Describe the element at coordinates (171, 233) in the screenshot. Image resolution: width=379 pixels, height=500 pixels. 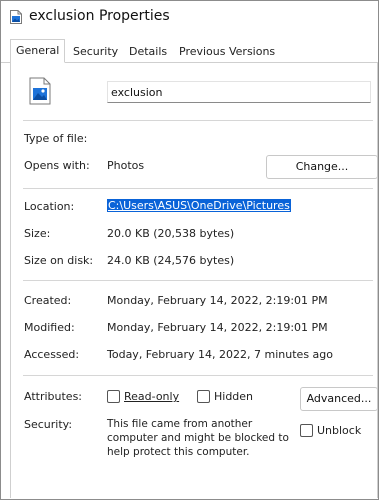
I see `size-value: 20.0 KB (20,538 bytes)` at that location.